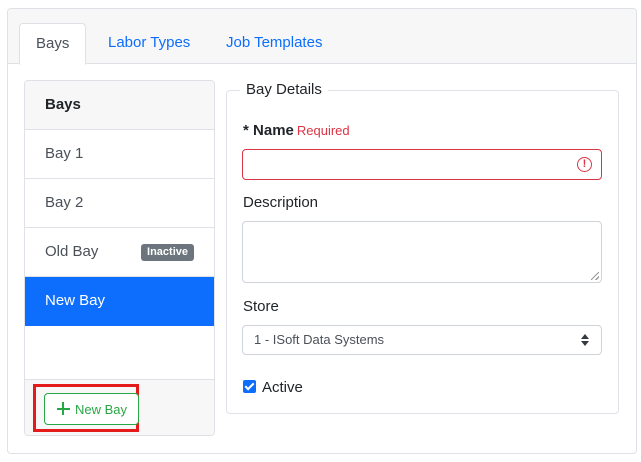  What do you see at coordinates (422, 252) in the screenshot?
I see `description-textarea` at bounding box center [422, 252].